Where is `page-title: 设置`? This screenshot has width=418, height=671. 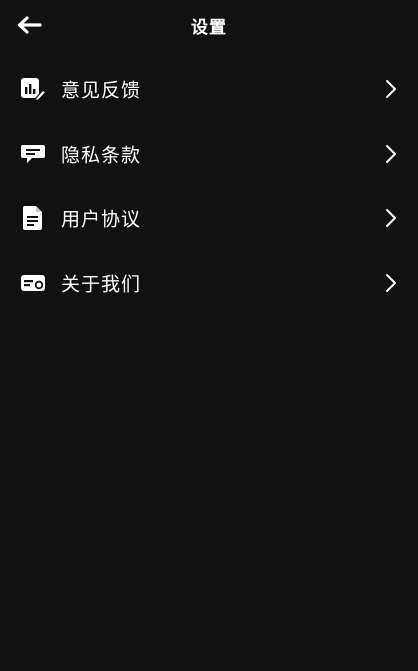
page-title: 设置 is located at coordinates (209, 28).